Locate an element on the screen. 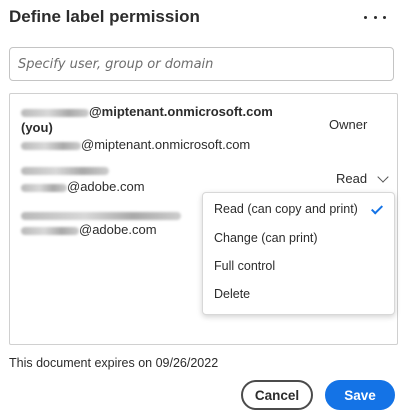 The width and height of the screenshot is (404, 412). you-tag: (you) is located at coordinates (37, 127).